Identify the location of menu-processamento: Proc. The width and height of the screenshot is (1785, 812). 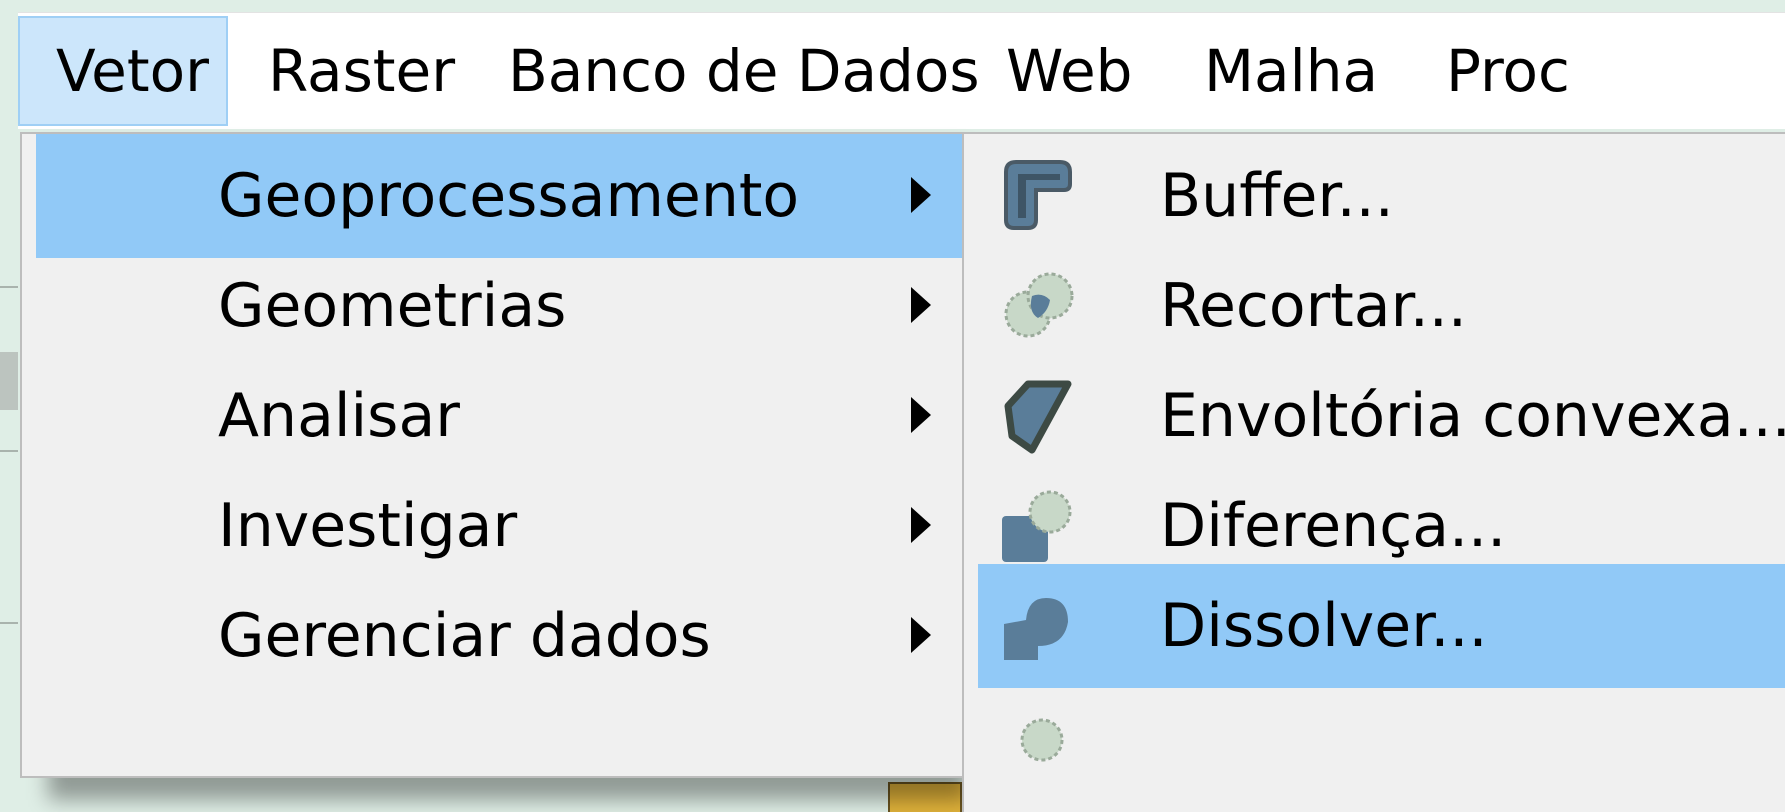
(1508, 71).